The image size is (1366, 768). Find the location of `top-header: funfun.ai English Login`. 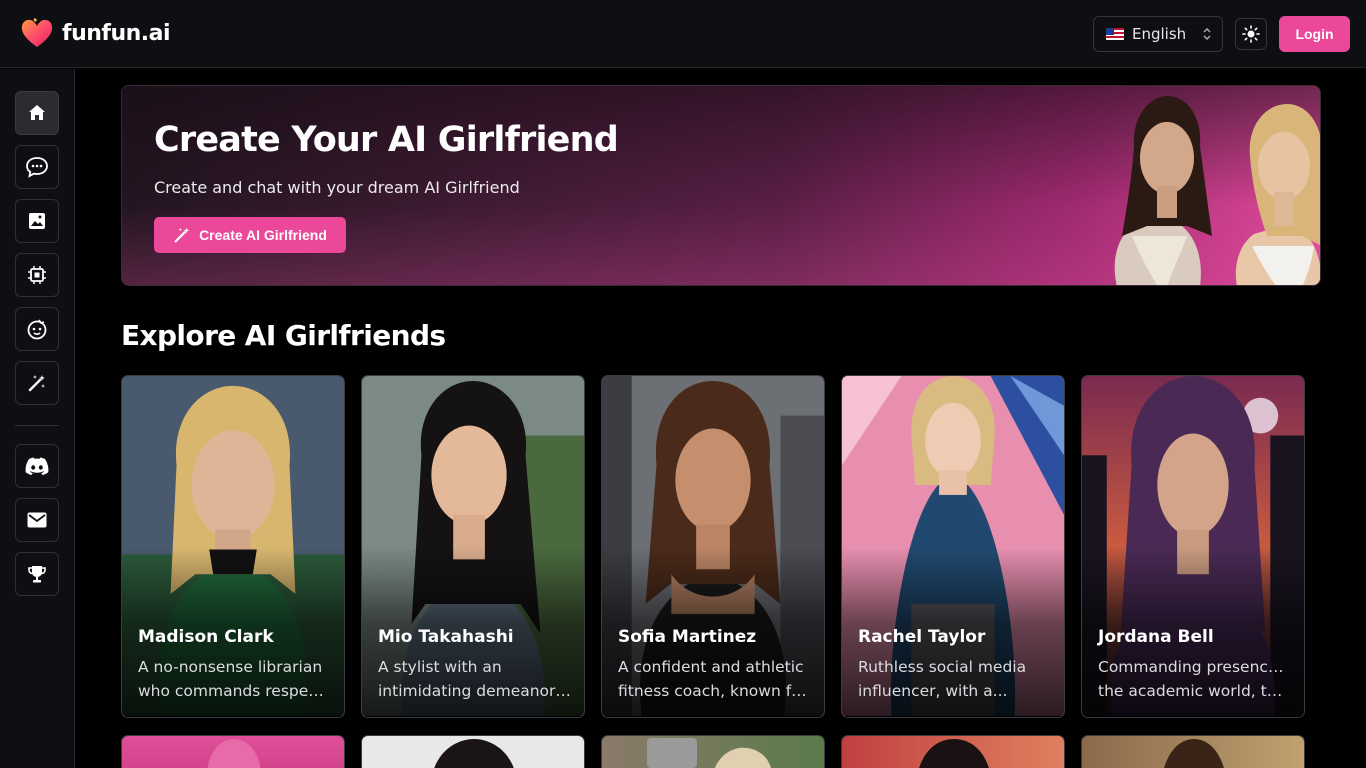

top-header: funfun.ai English Login is located at coordinates (683, 34).